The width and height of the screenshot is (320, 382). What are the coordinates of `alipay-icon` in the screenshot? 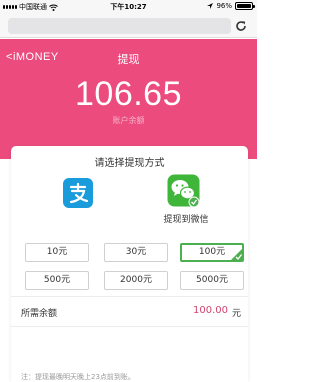 It's located at (78, 193).